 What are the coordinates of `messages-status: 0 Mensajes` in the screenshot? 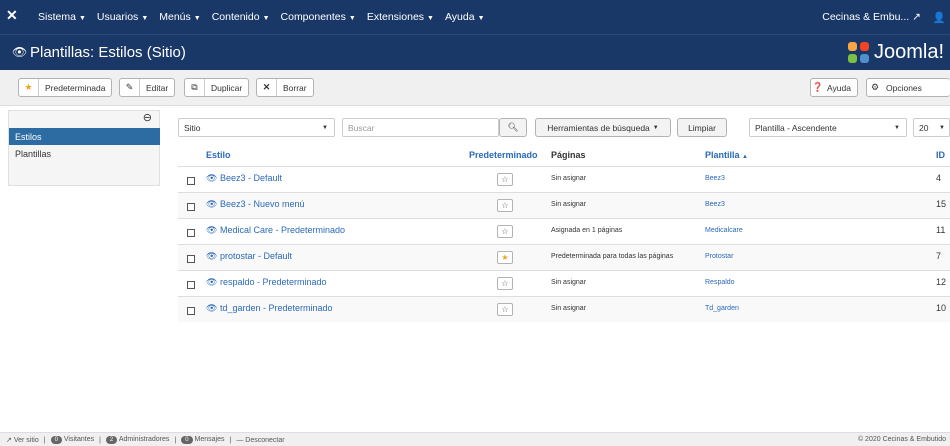 It's located at (203, 440).